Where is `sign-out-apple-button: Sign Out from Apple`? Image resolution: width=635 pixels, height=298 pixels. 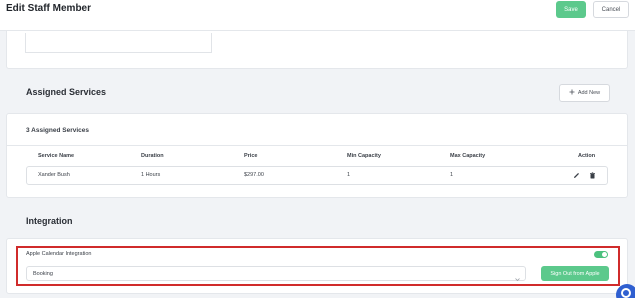 sign-out-apple-button: Sign Out from Apple is located at coordinates (575, 273).